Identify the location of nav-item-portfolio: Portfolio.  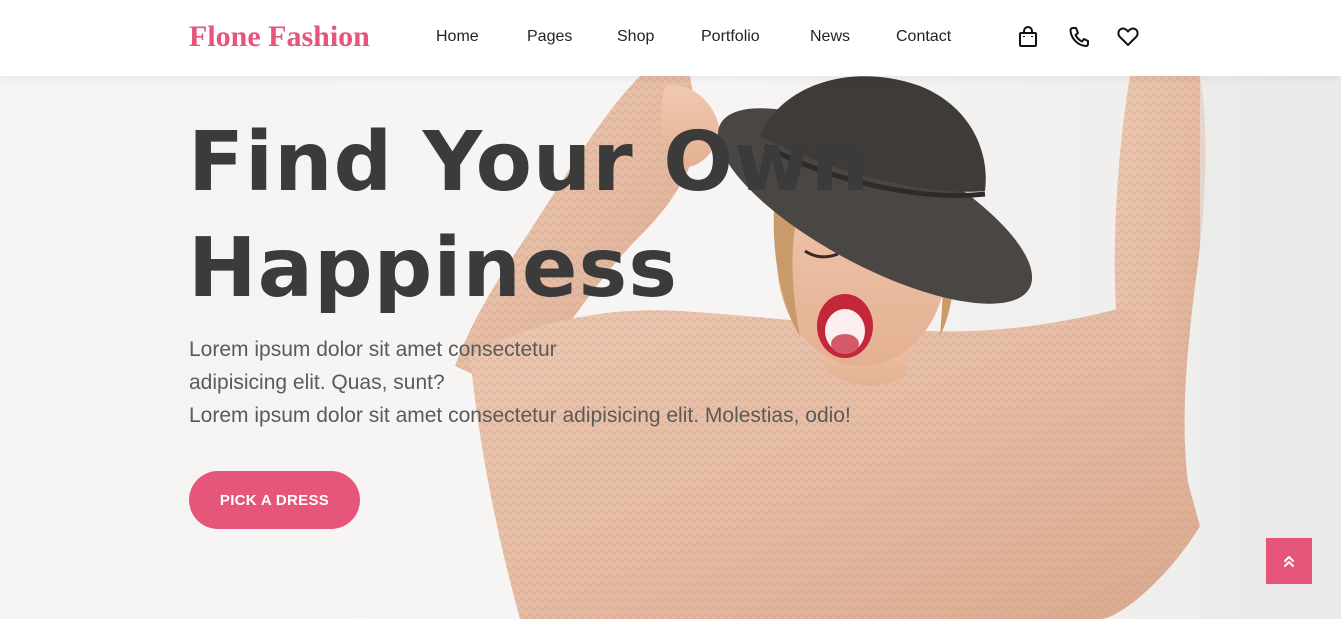
(730, 37).